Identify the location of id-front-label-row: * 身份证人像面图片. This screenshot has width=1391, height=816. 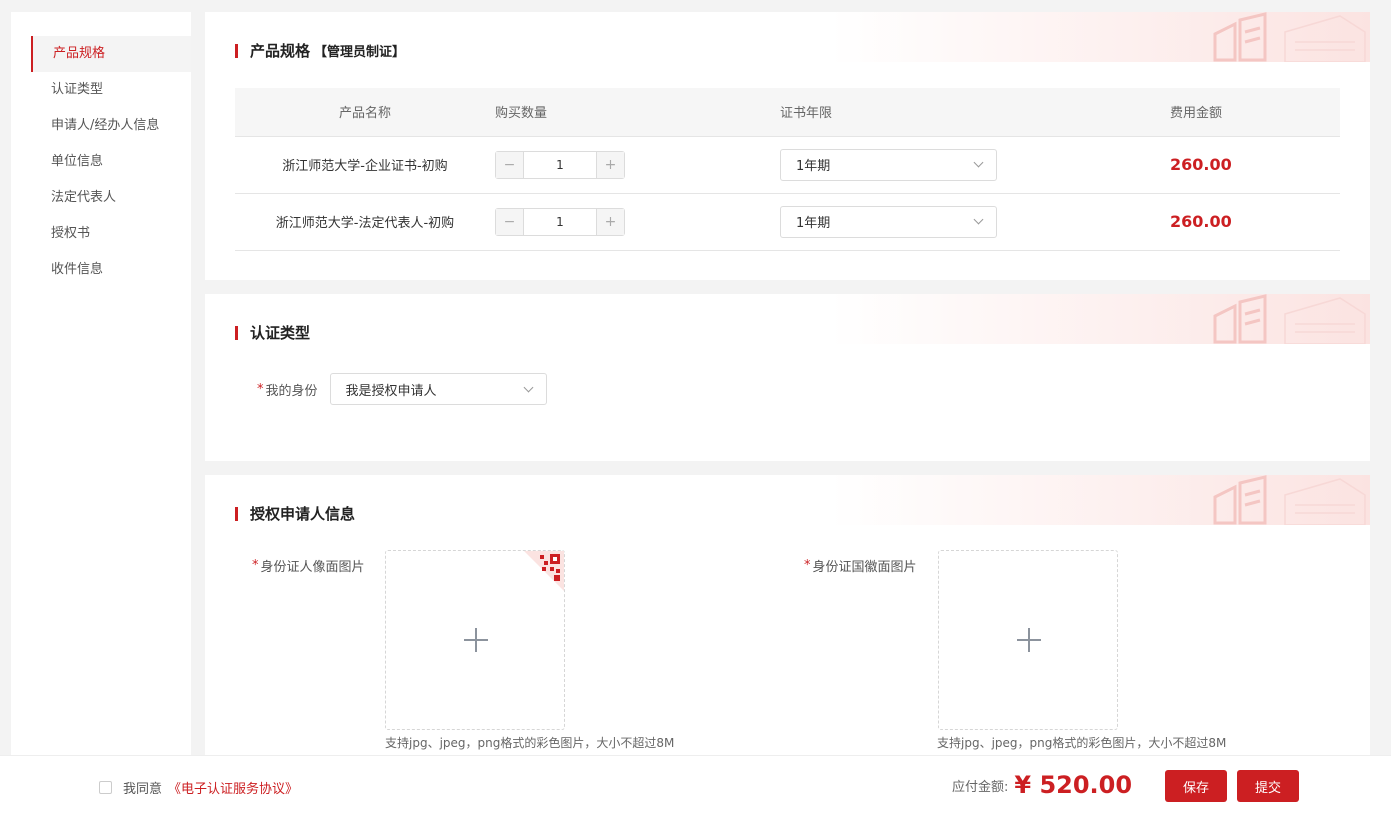
(308, 565).